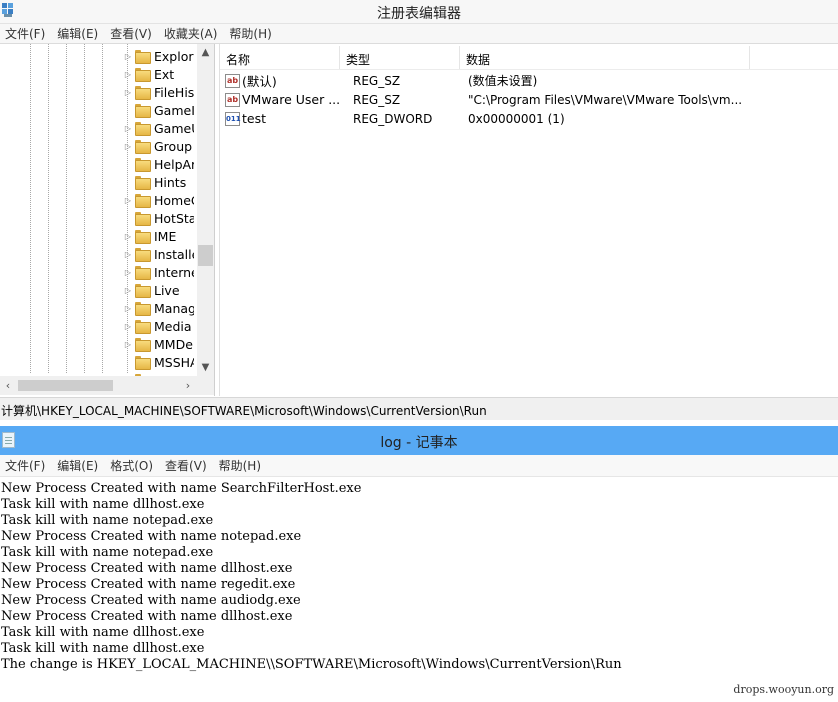 Image resolution: width=838 pixels, height=702 pixels. What do you see at coordinates (164, 74) in the screenshot?
I see `tree-node-label: Ext` at bounding box center [164, 74].